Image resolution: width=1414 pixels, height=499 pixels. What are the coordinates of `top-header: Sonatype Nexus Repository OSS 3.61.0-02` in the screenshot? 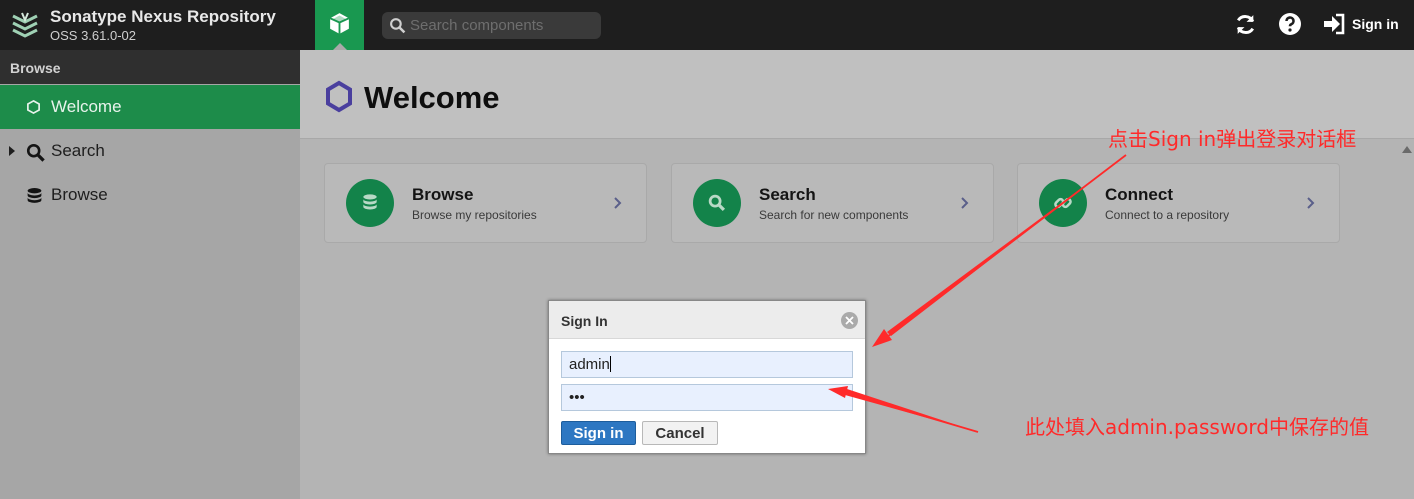 It's located at (707, 25).